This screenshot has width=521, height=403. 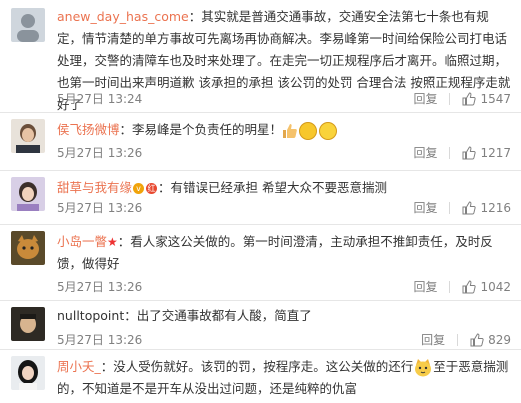 What do you see at coordinates (466, 339) in the screenshot?
I see `comment-actions: 回复 829` at bounding box center [466, 339].